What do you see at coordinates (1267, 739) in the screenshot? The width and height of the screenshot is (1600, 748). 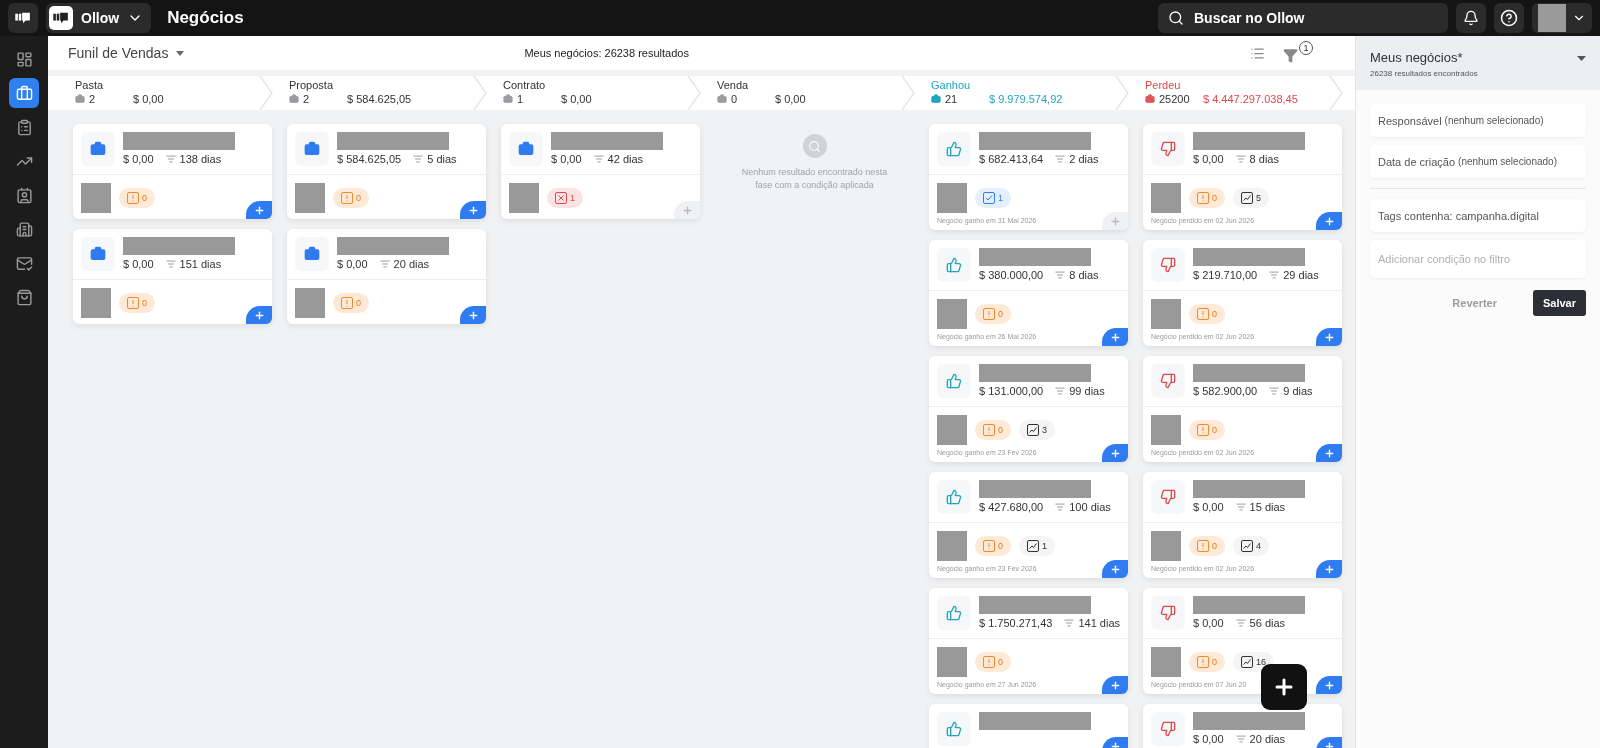 I see `deal-age: 20 dias` at bounding box center [1267, 739].